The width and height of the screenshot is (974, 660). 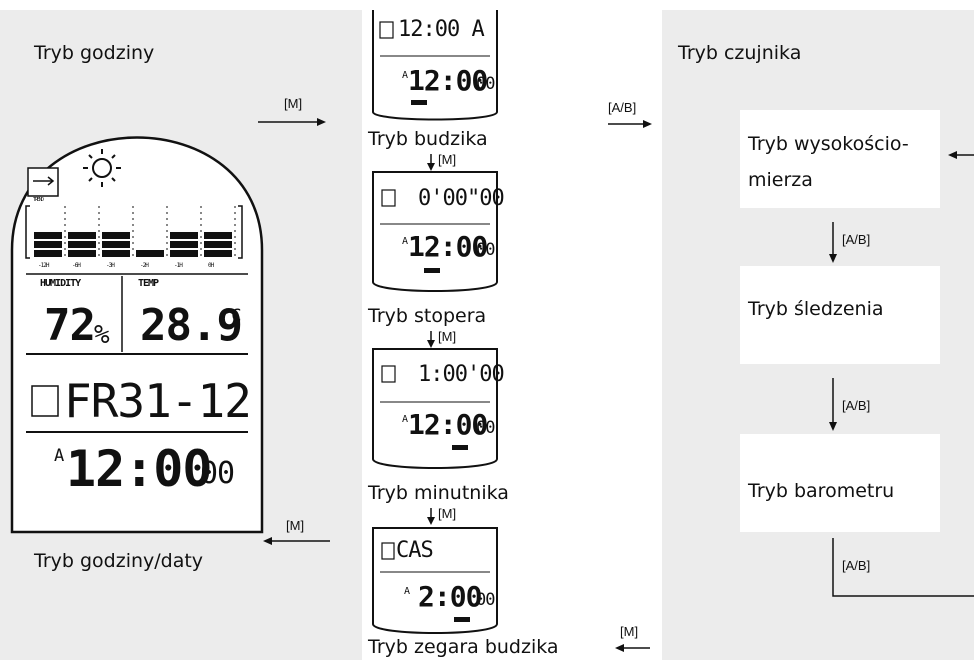 What do you see at coordinates (816, 309) in the screenshot?
I see `tracking-mode-label: Tryb śledzenia` at bounding box center [816, 309].